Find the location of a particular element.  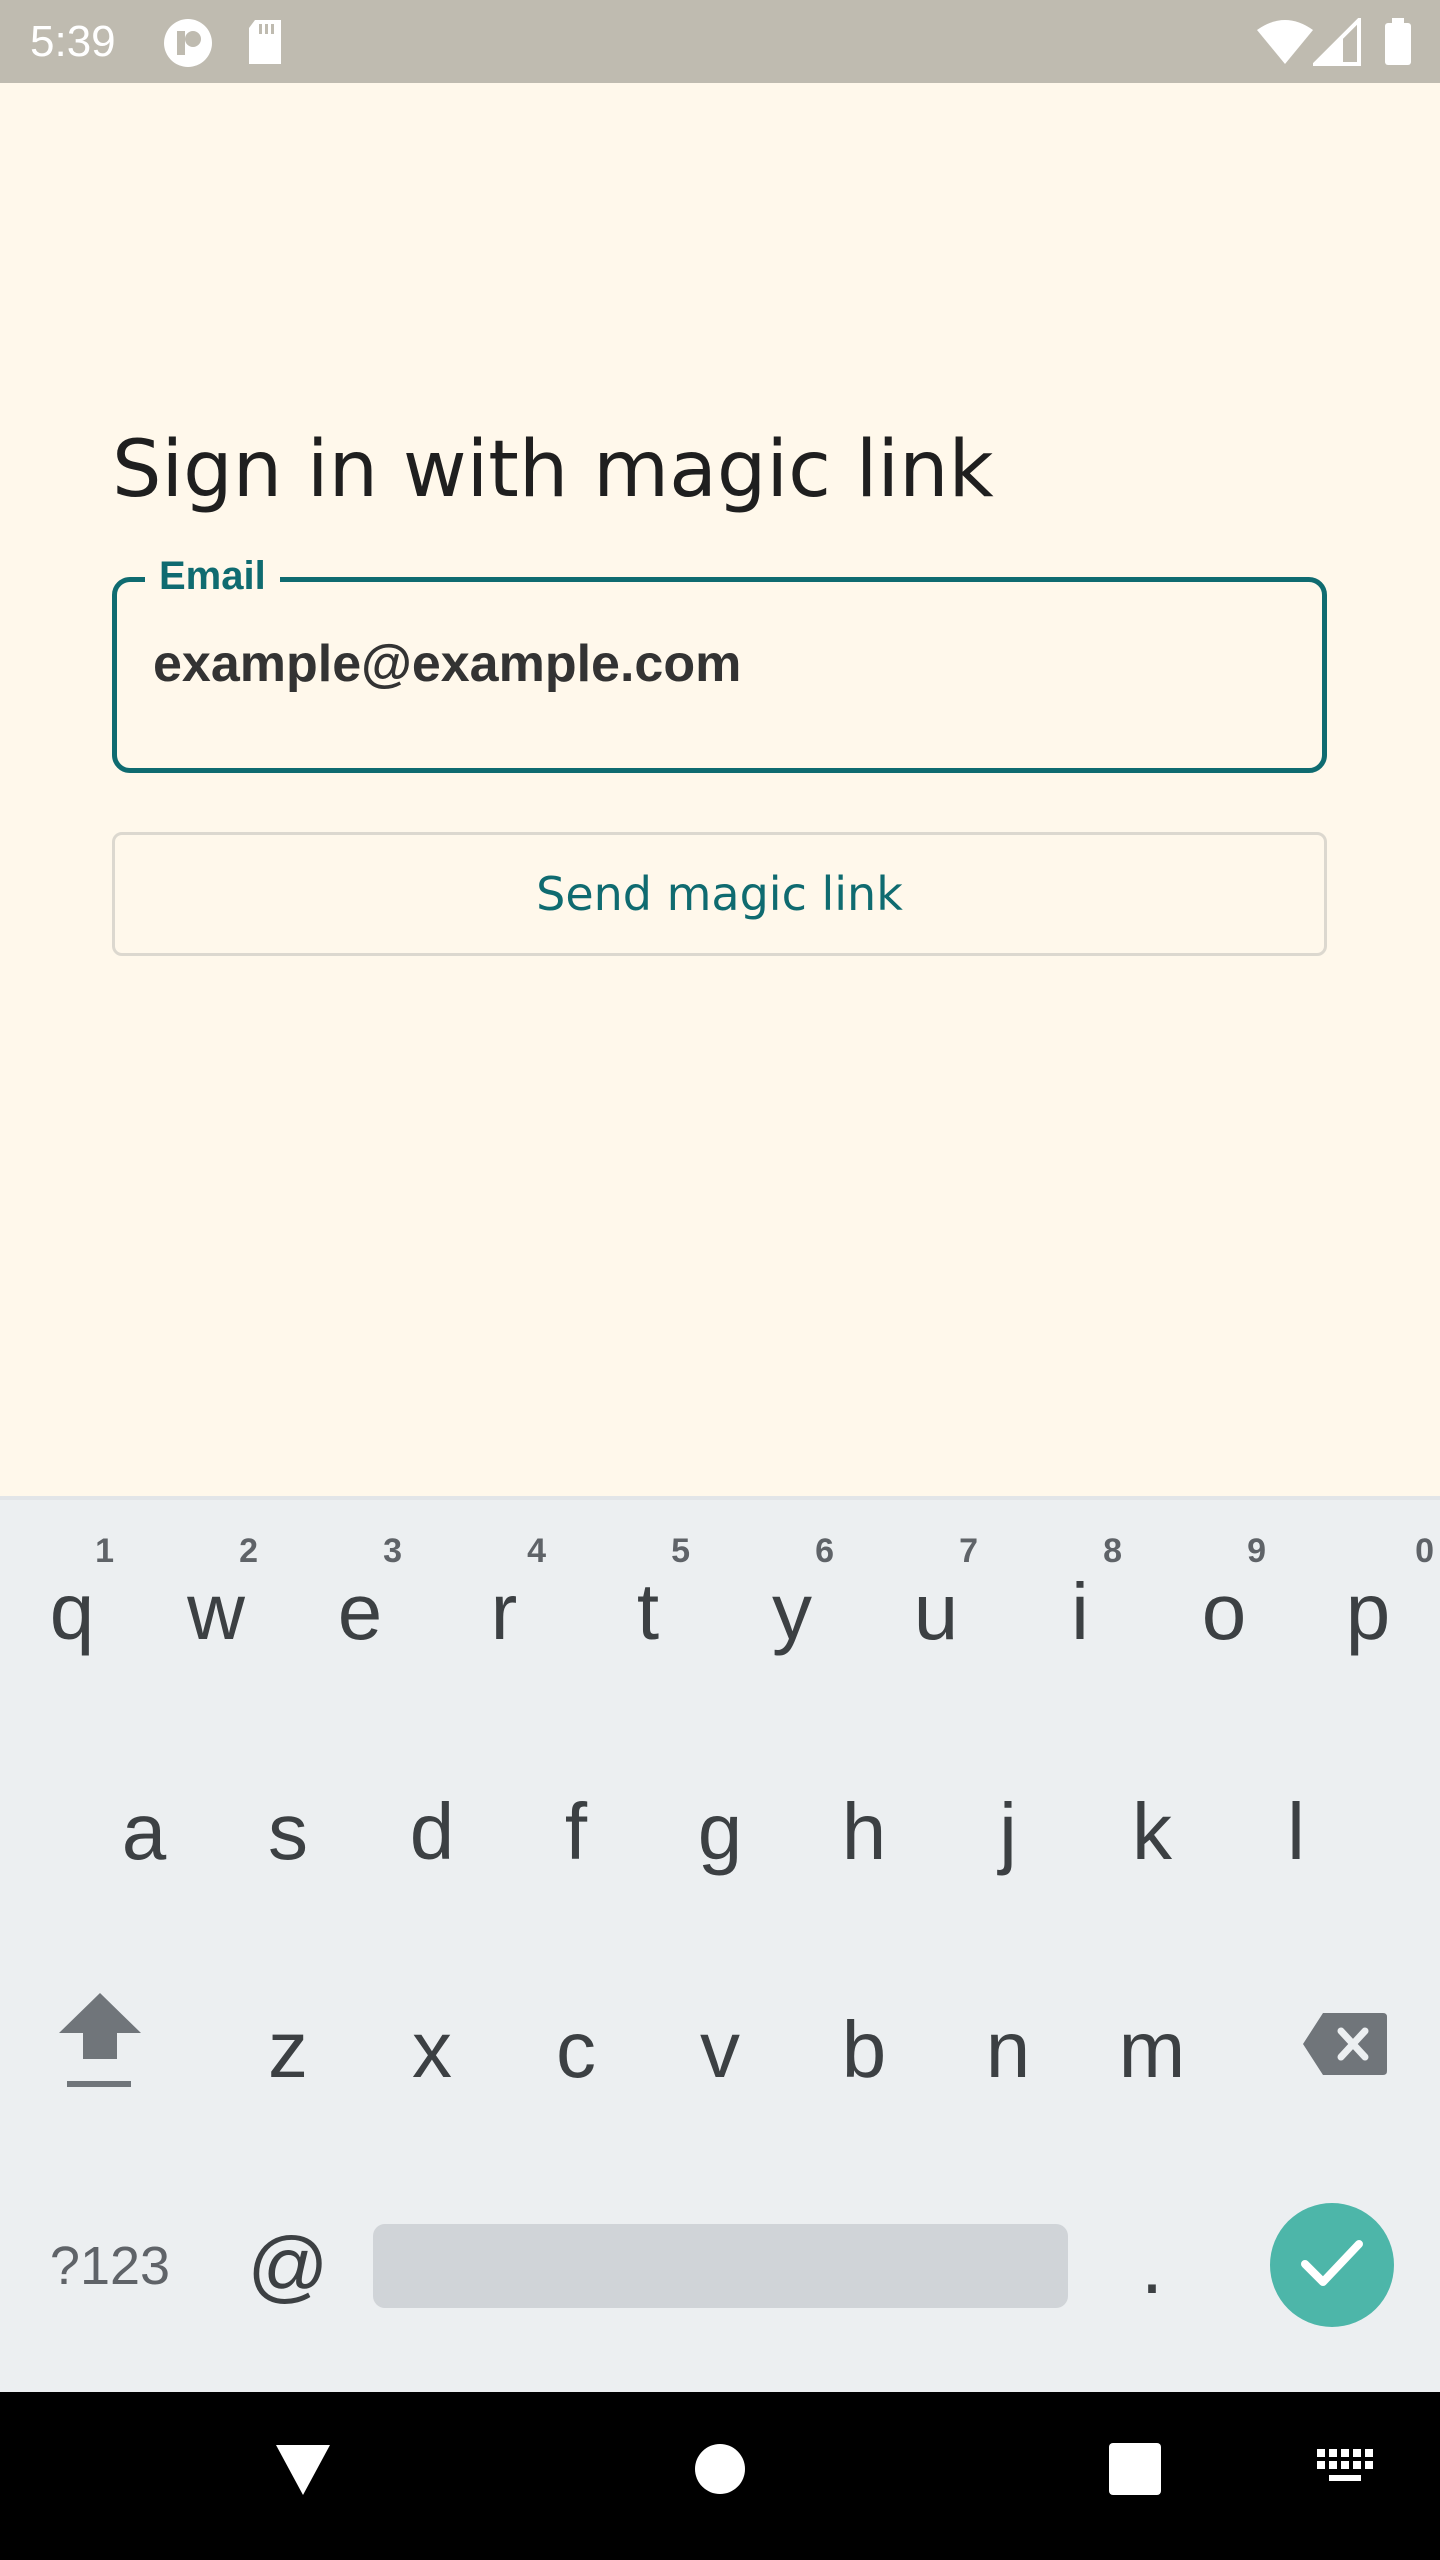

email-field: Email is located at coordinates (719, 660).